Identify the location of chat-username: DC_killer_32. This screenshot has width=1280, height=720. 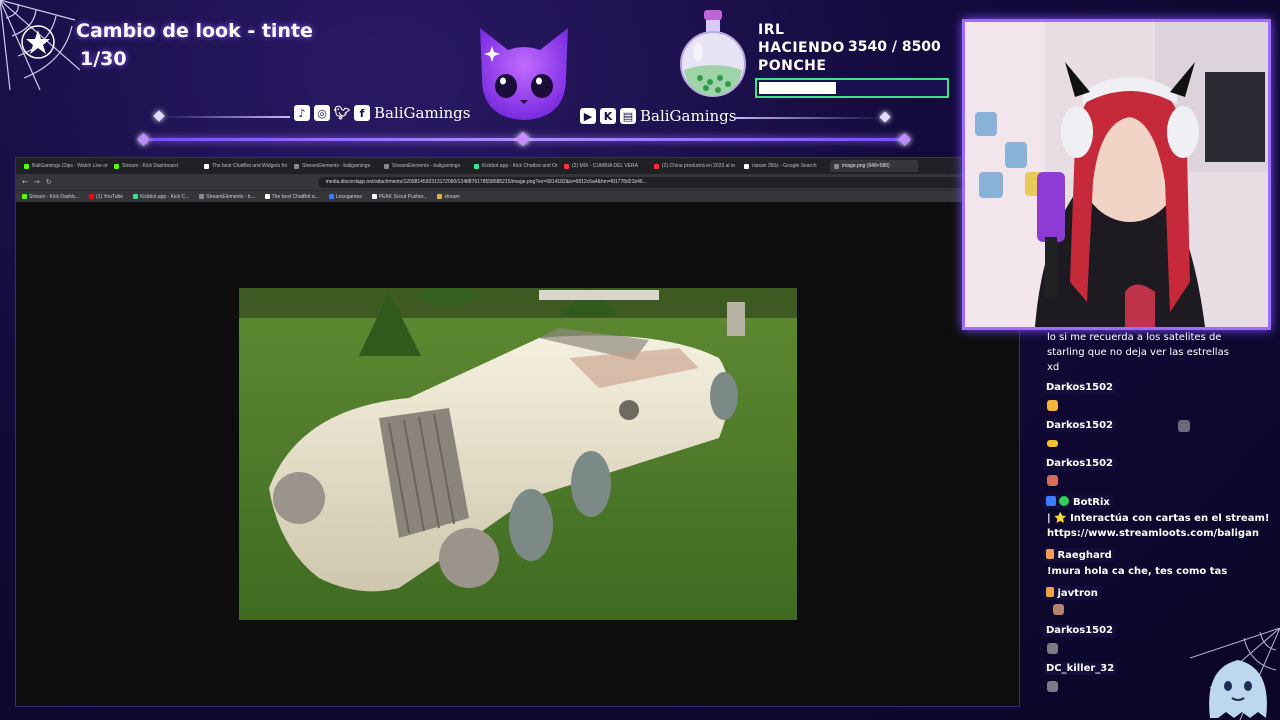
(1080, 668).